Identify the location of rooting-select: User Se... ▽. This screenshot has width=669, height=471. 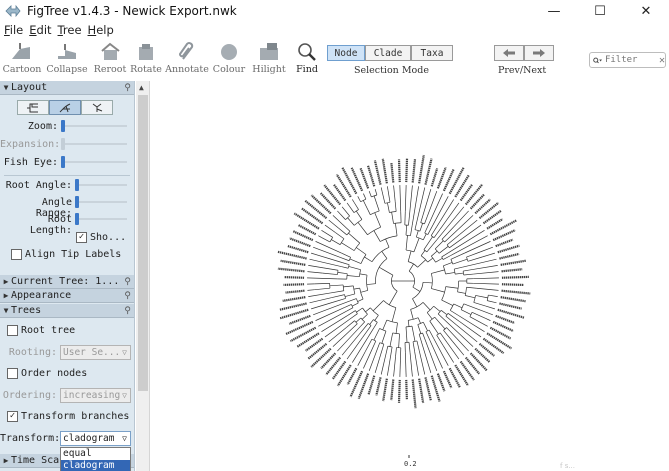
(95, 352).